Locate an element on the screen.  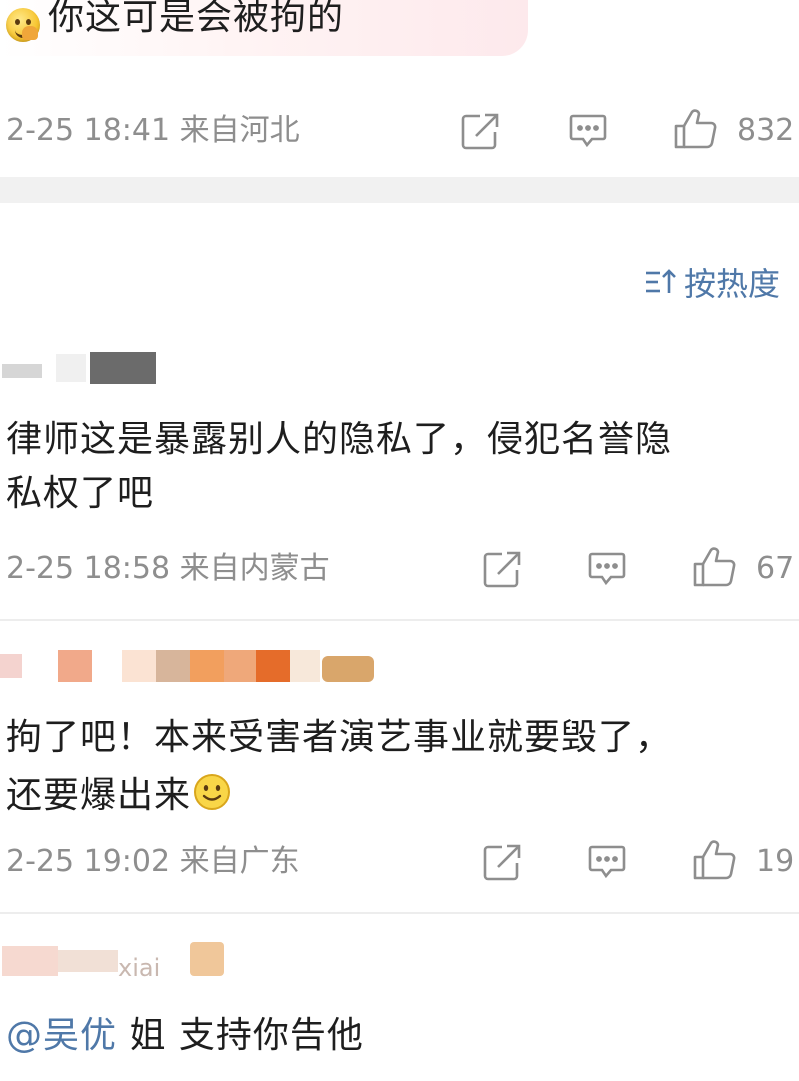
comment-text-line: @吴优 姐 支持你告他 is located at coordinates (185, 1032).